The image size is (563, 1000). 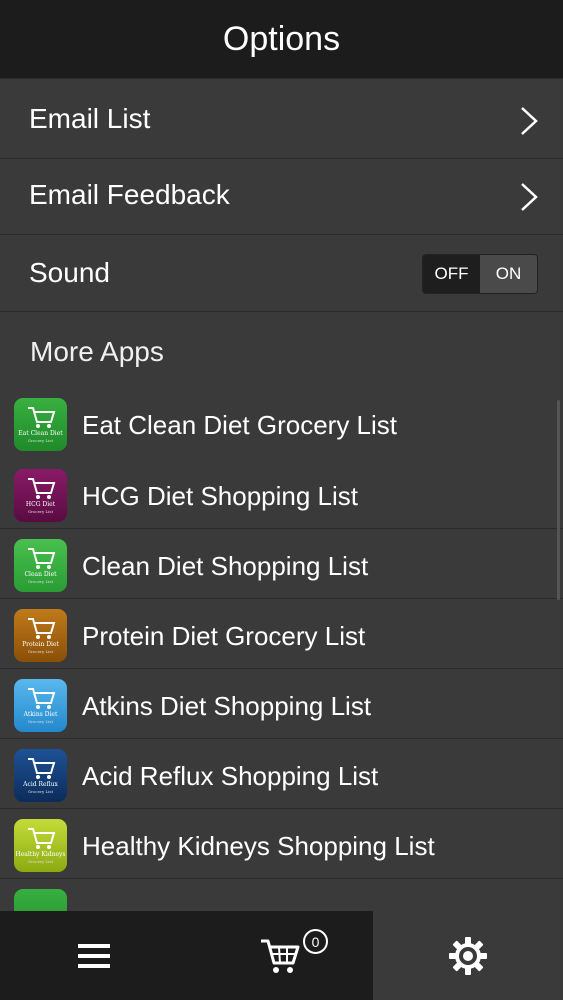 I want to click on email-list-row: Email List, so click(x=281, y=118).